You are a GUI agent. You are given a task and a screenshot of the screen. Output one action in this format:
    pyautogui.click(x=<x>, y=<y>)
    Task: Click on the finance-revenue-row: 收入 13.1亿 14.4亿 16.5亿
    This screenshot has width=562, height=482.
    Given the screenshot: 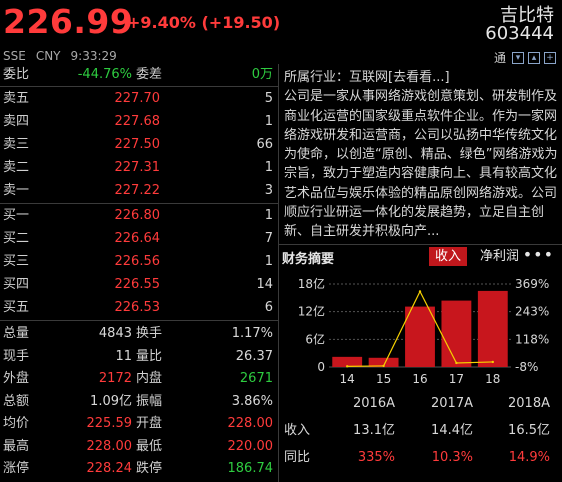 What is the action you would take?
    pyautogui.click(x=420, y=431)
    